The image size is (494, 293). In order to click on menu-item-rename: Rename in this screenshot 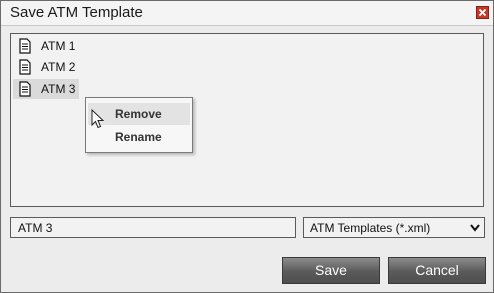, I will do `click(139, 137)`.